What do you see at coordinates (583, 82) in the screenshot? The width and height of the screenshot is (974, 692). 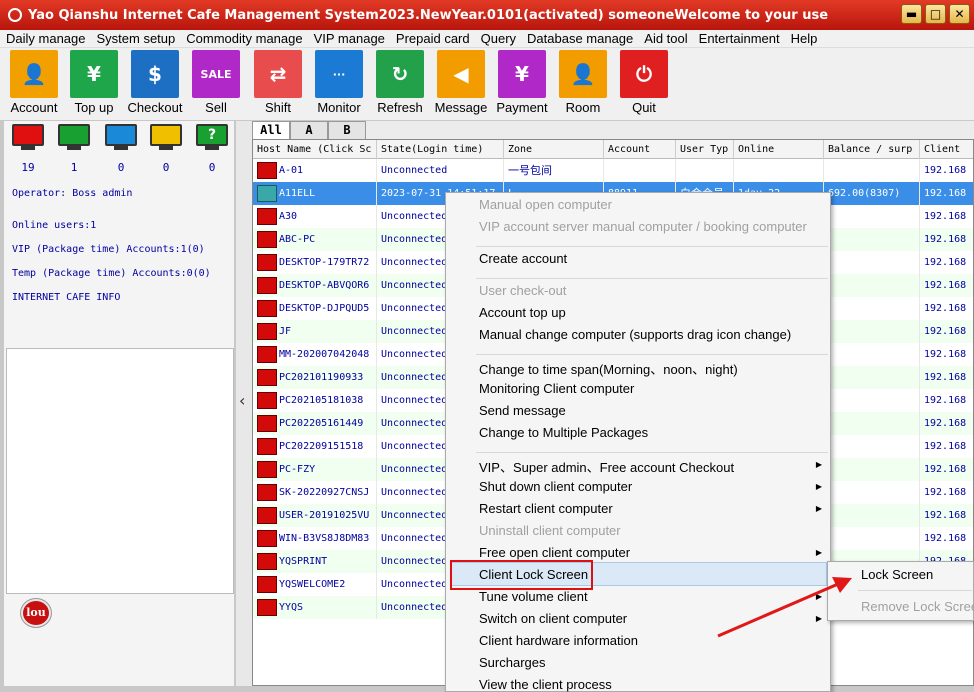 I see `room-button: 👤 Room` at bounding box center [583, 82].